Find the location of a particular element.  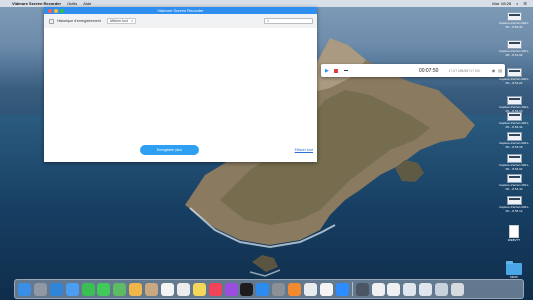

dock is located at coordinates (269, 289).